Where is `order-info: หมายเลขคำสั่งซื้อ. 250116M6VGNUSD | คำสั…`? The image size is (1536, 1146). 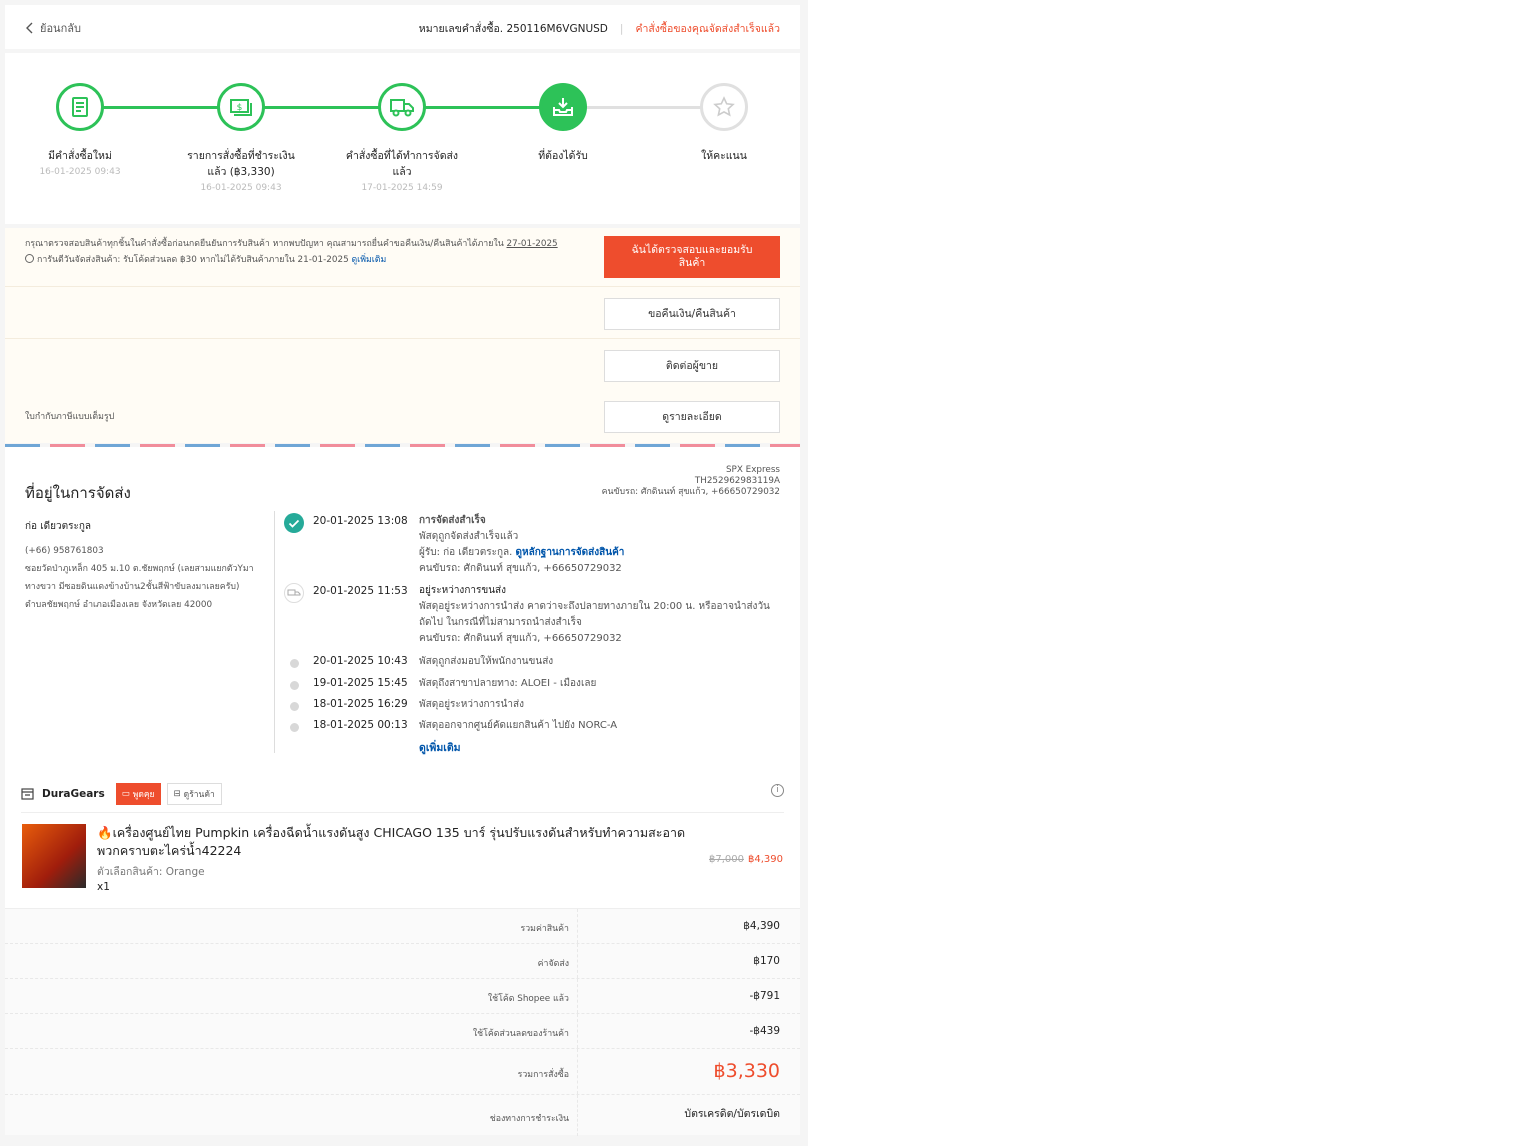
order-info: หมายเลขคำสั่งซื้อ. 250116M6VGNUSD | คำสั… is located at coordinates (599, 28).